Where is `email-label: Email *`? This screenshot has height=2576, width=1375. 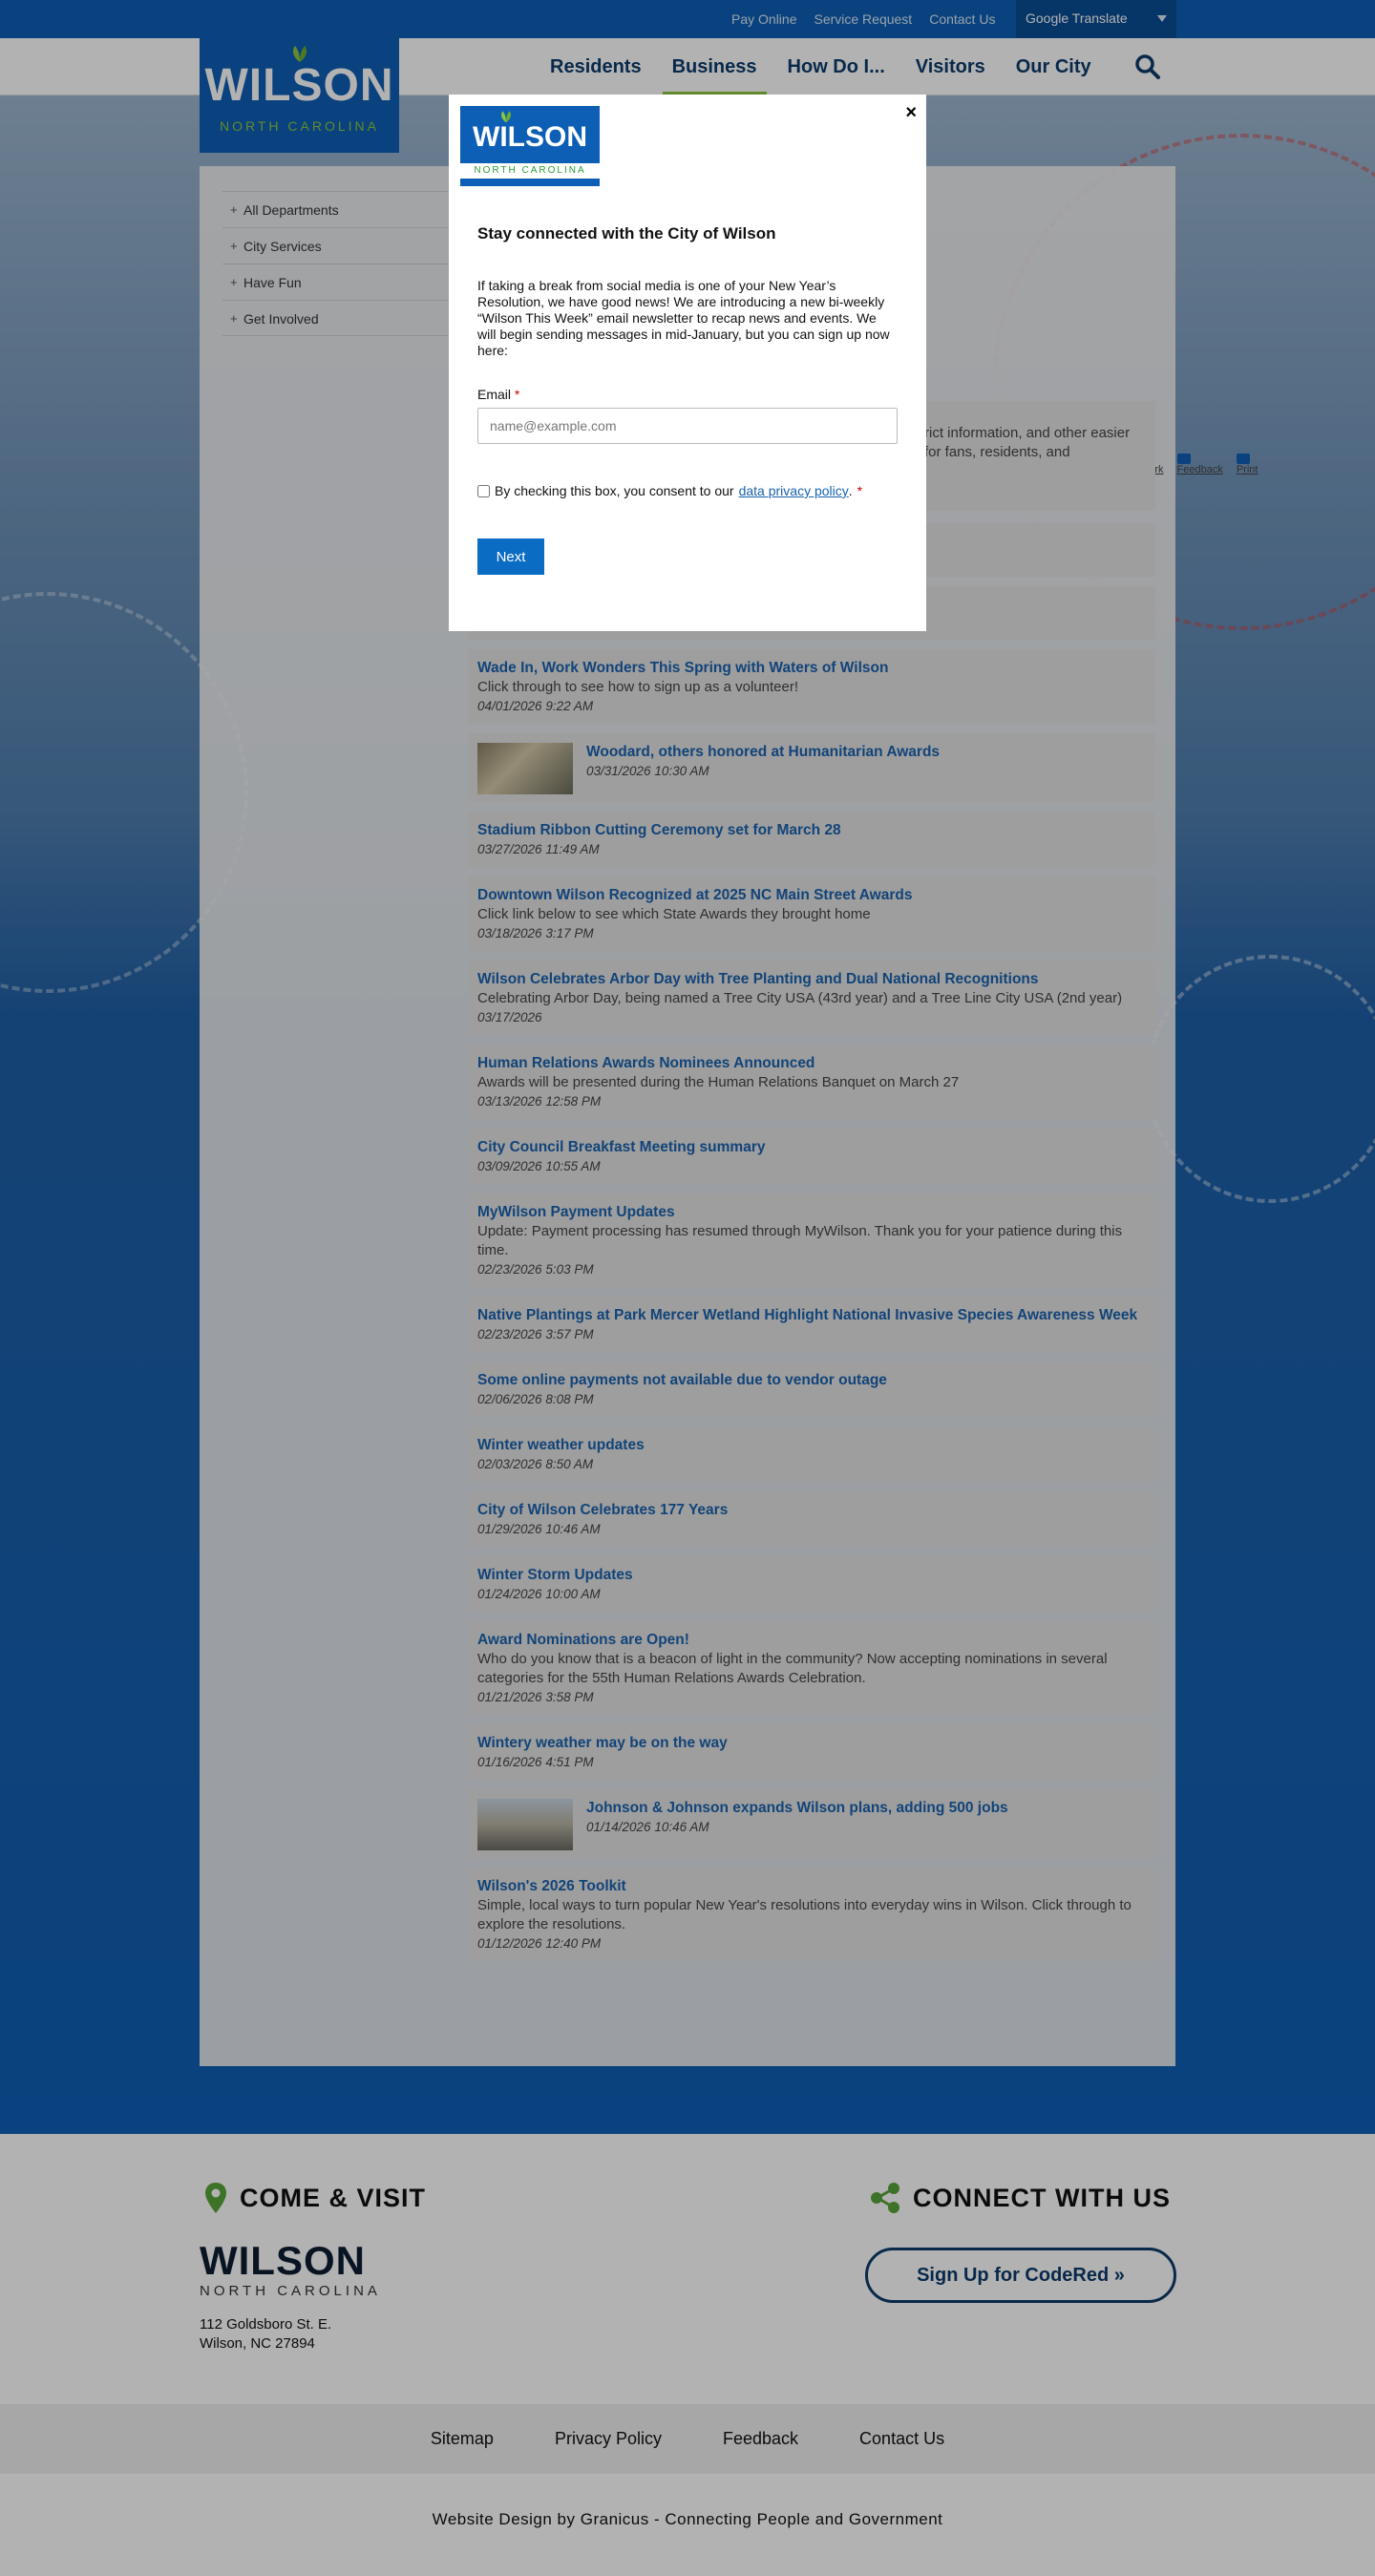
email-label: Email * is located at coordinates (498, 394).